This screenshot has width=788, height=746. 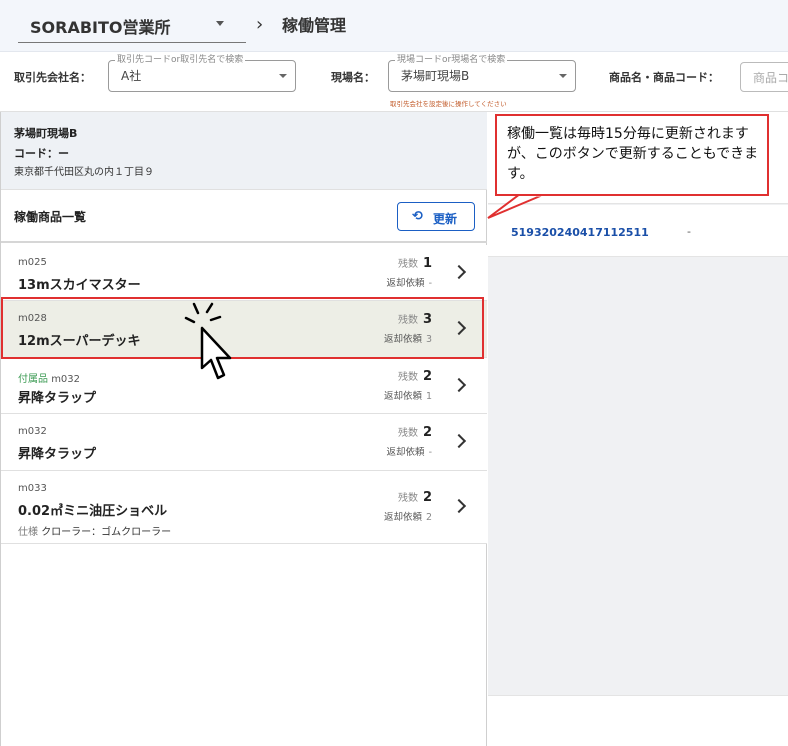 What do you see at coordinates (33, 379) in the screenshot?
I see `accessory-tag: 付属品` at bounding box center [33, 379].